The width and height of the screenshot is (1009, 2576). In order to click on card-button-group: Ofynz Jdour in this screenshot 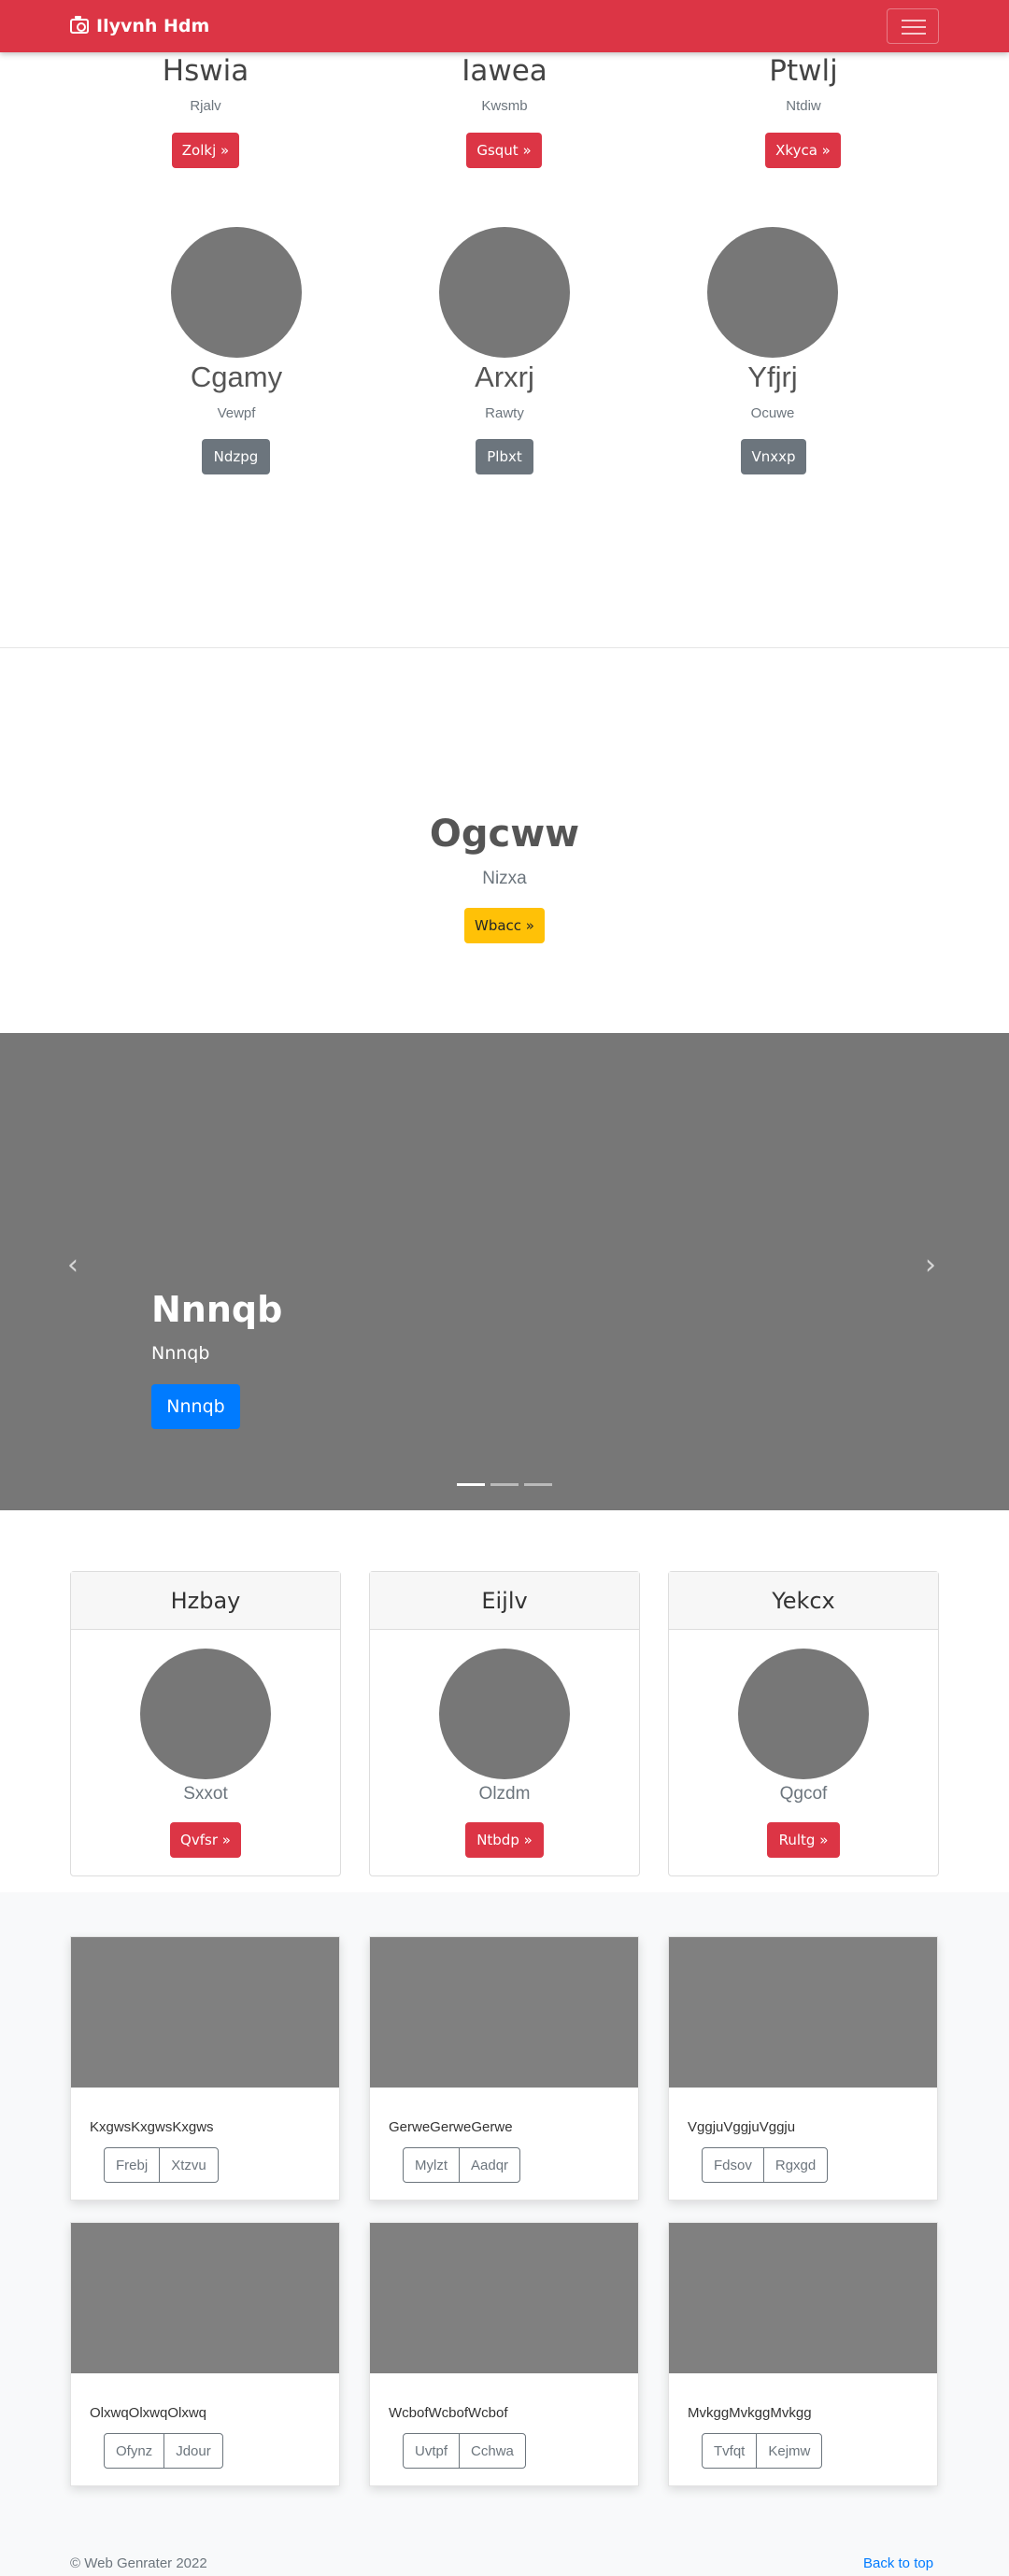, I will do `click(163, 2451)`.